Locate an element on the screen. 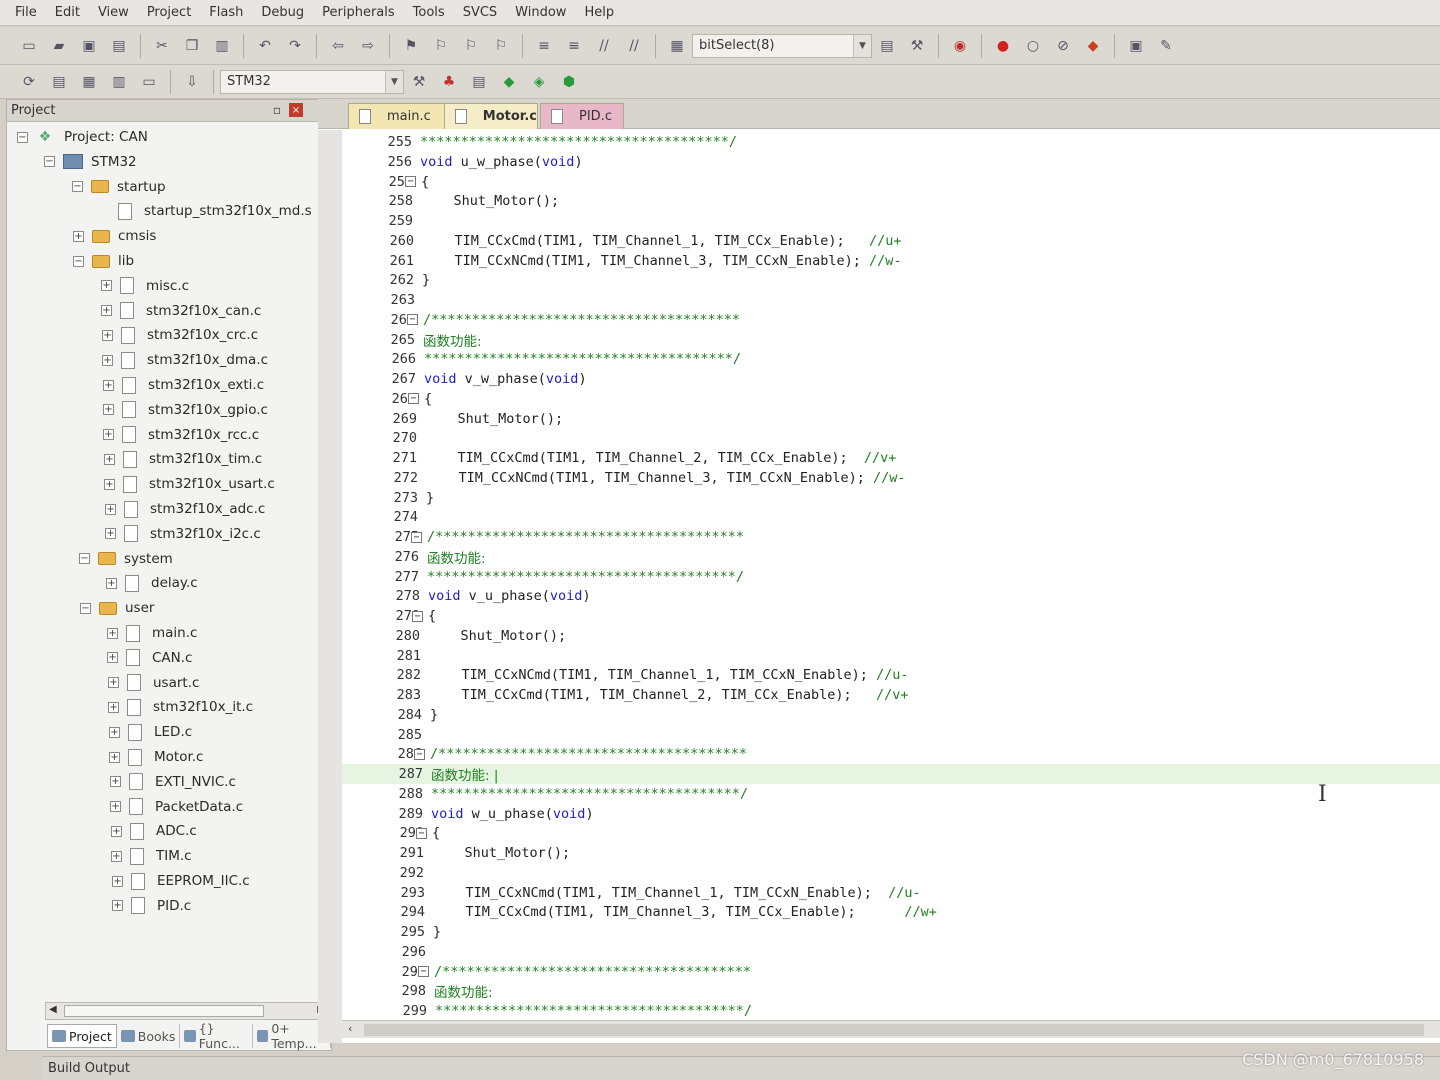 This screenshot has height=1080, width=1440. menu-window: Window is located at coordinates (540, 12).